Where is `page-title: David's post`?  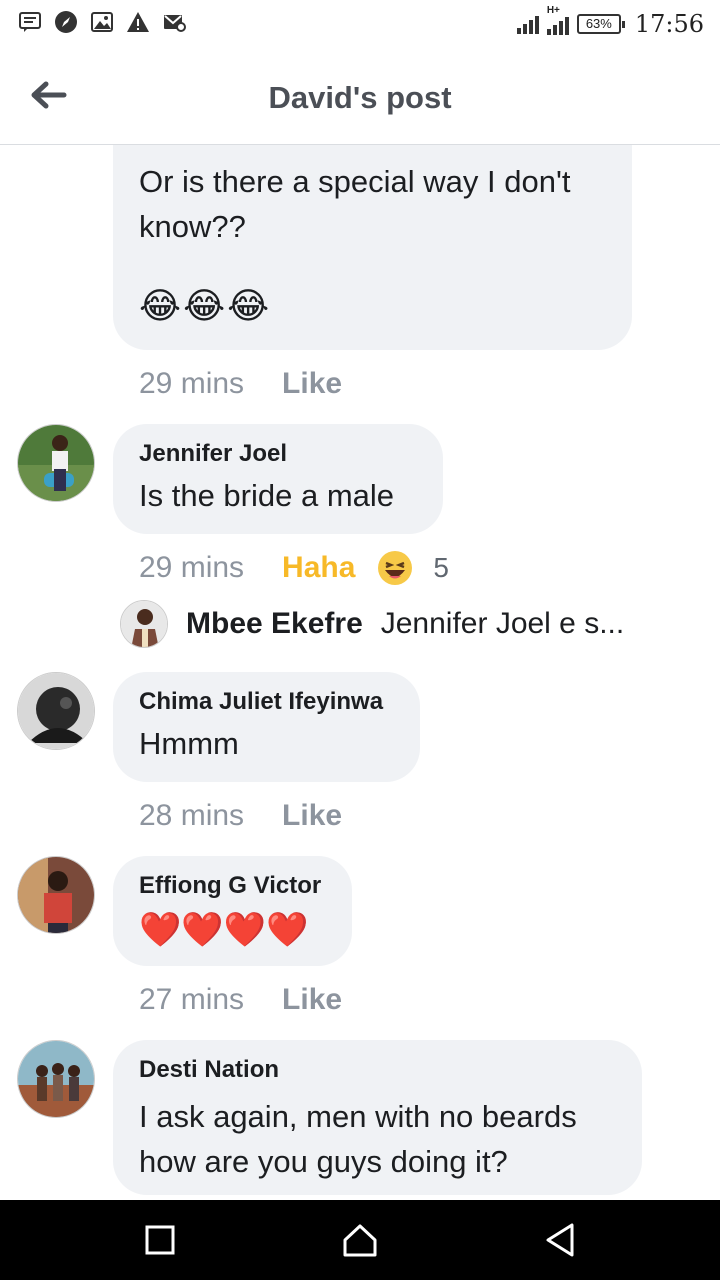
page-title: David's post is located at coordinates (360, 97).